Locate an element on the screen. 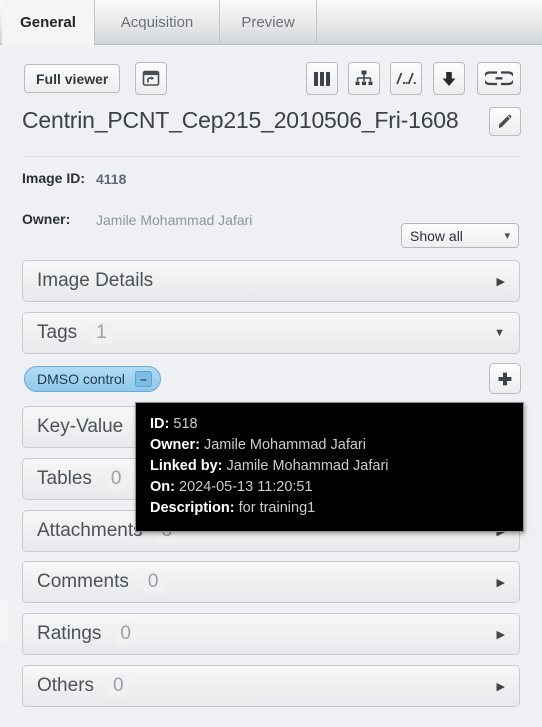  link-button is located at coordinates (499, 78).